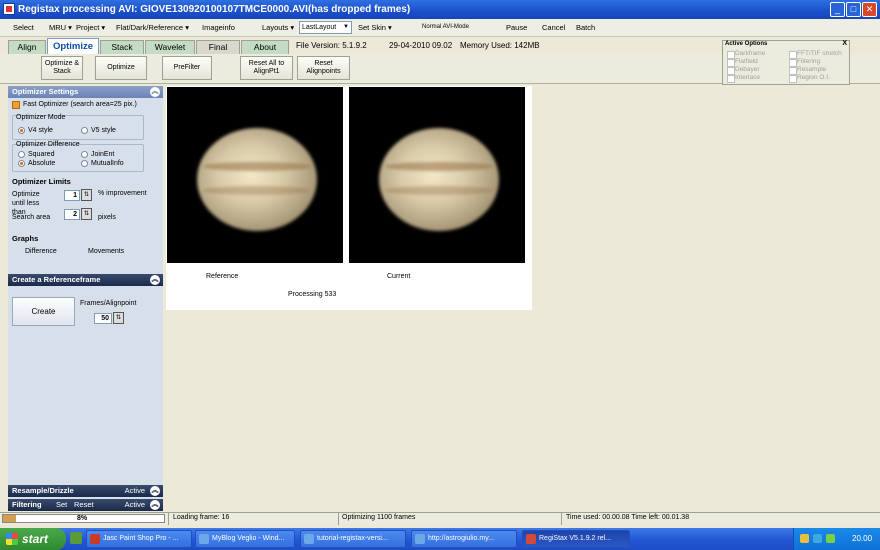  Describe the element at coordinates (500, 45) in the screenshot. I see `memory-used: Memory Used: 142MB` at that location.